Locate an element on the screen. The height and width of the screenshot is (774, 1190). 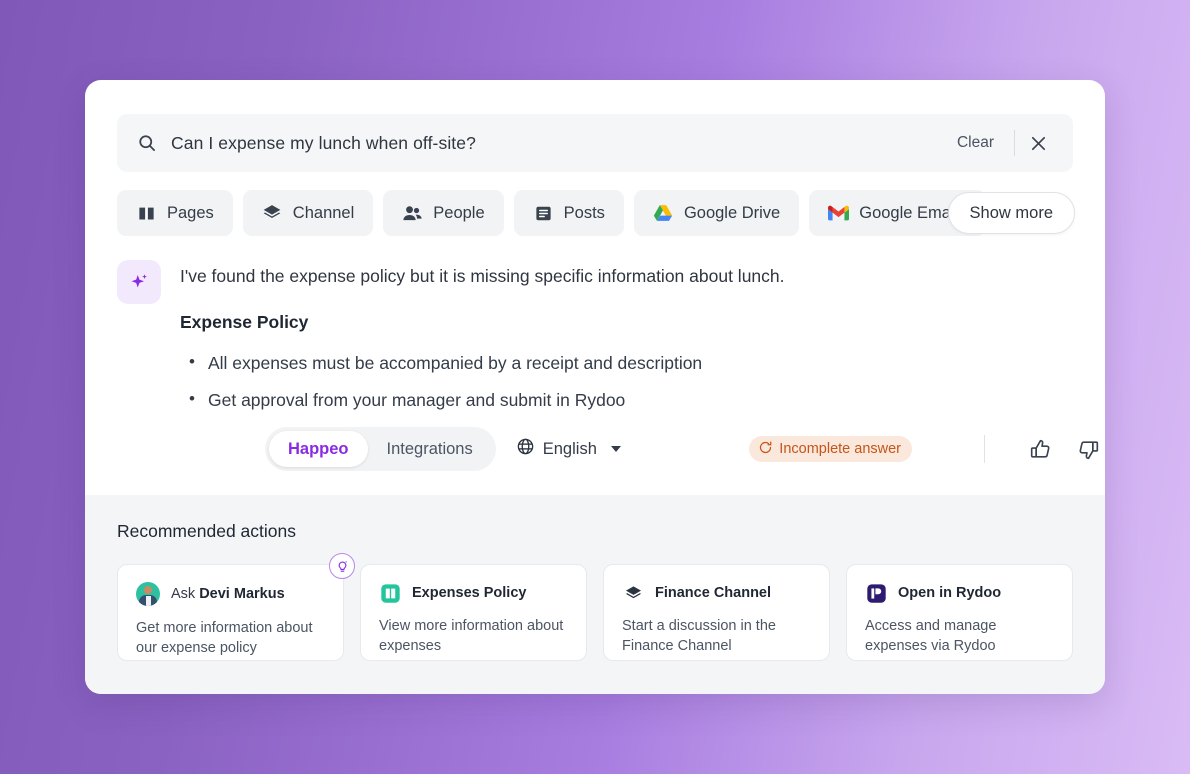
warning-rotate-icon is located at coordinates (765, 449).